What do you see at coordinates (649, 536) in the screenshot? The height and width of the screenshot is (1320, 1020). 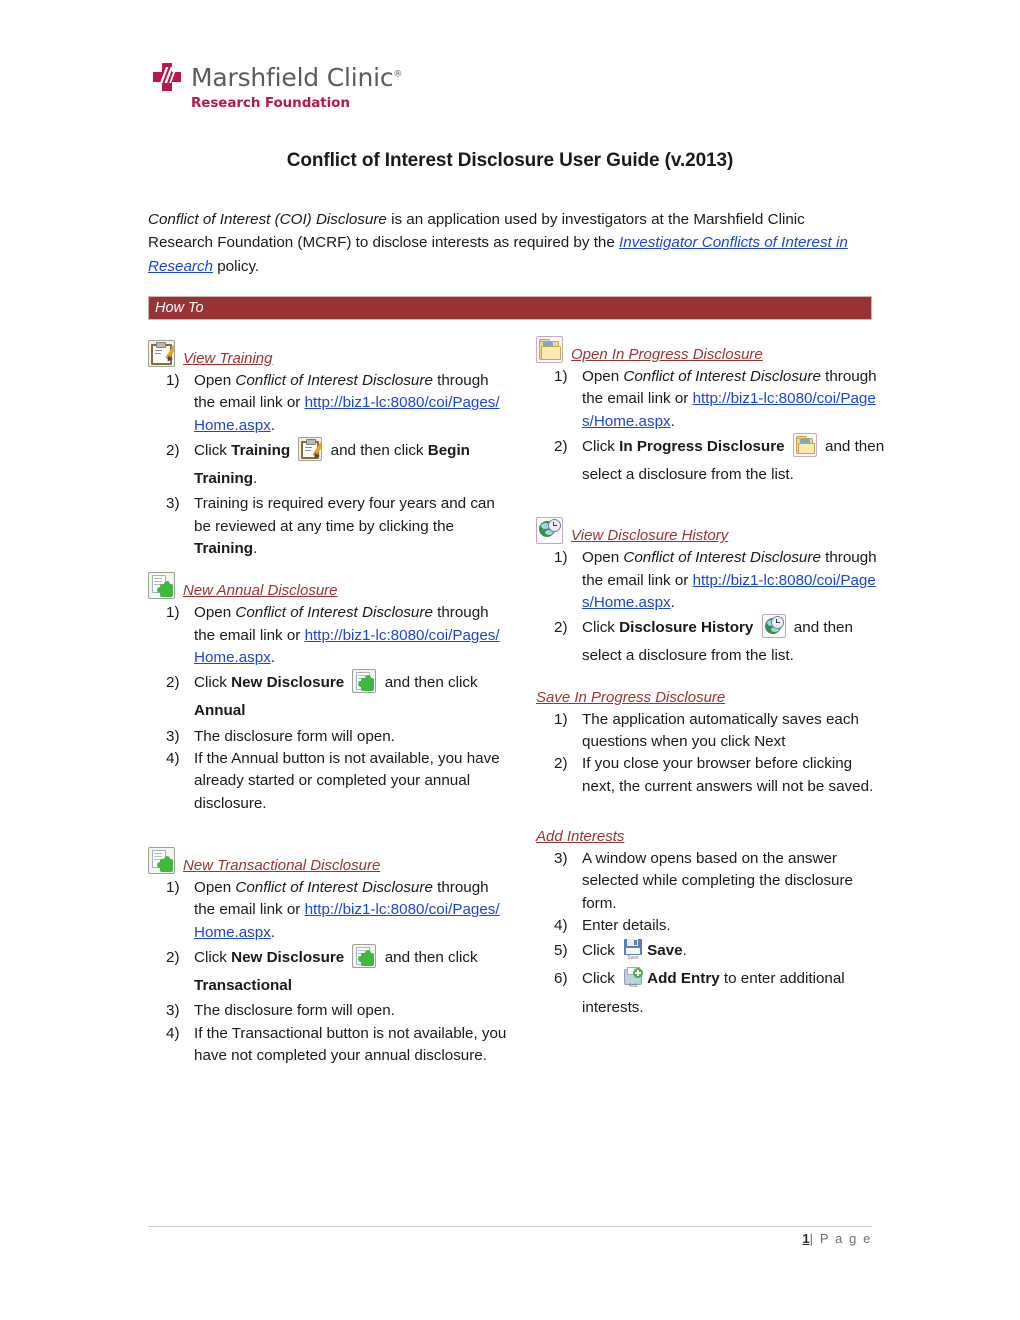 I see `section-title: View Disclosure History` at bounding box center [649, 536].